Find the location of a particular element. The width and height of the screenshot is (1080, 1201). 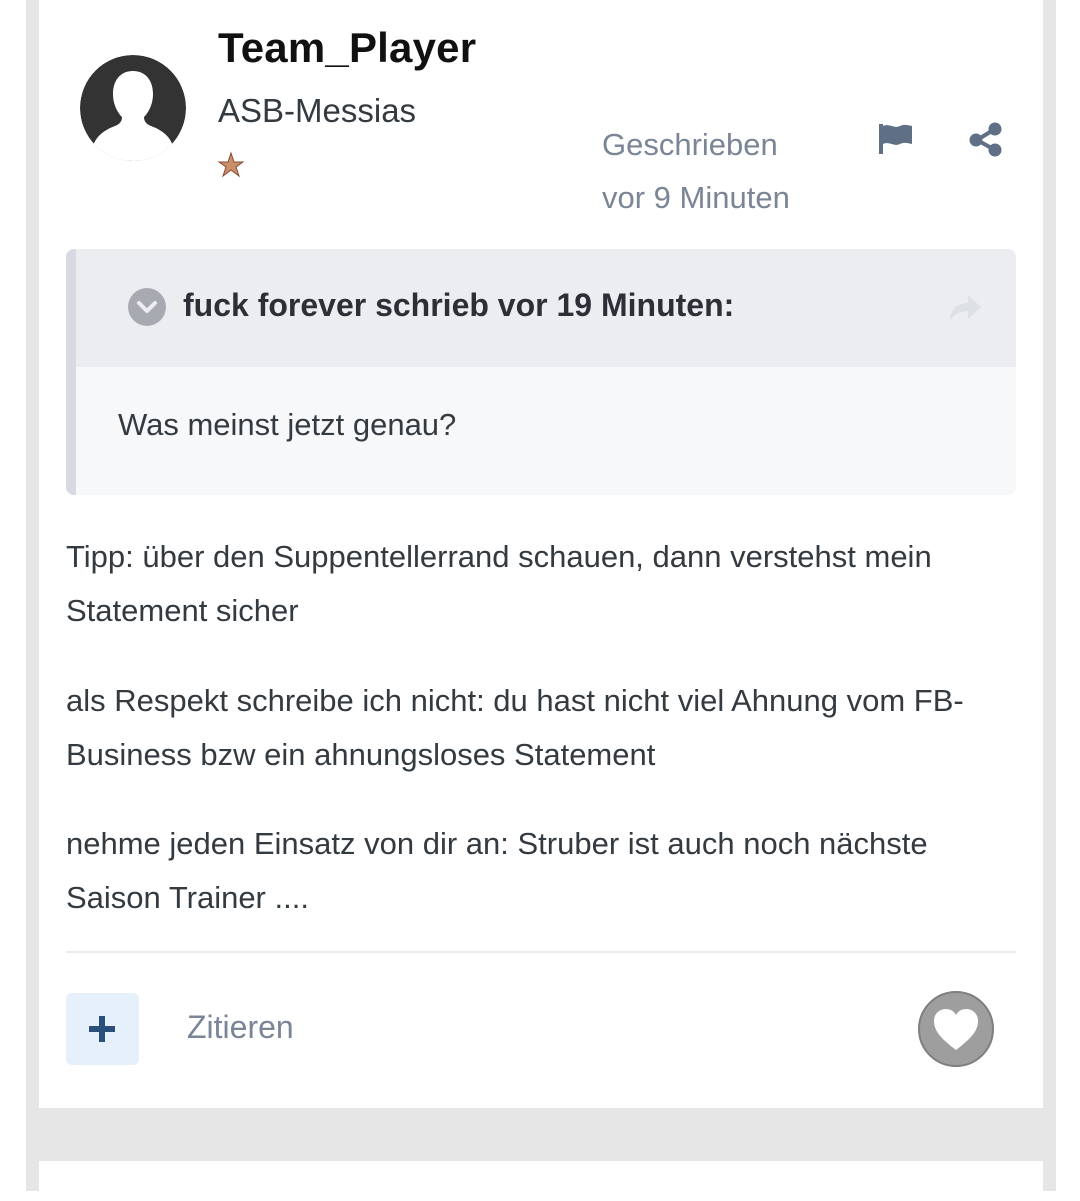

post-date-relative: vor 9 Minuten is located at coordinates (696, 197).